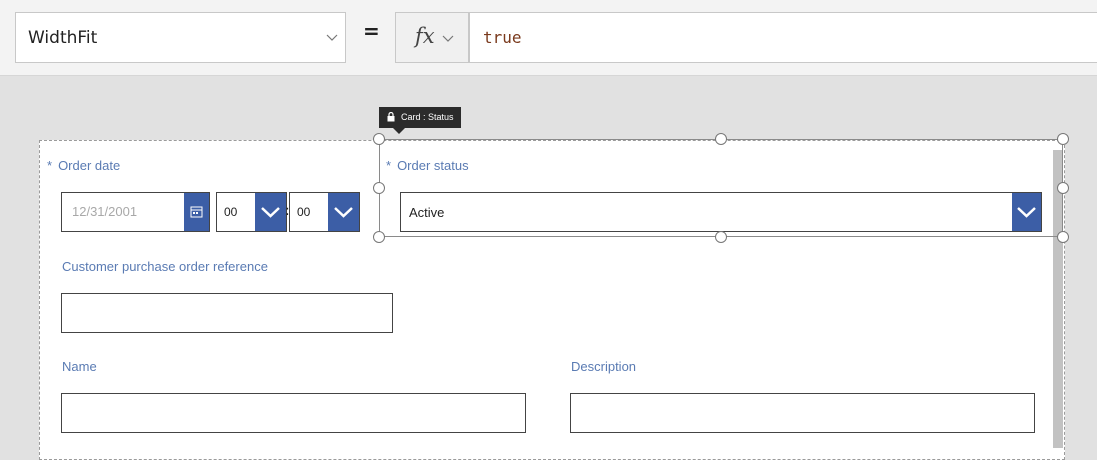  I want to click on minute-dropdown-button, so click(343, 212).